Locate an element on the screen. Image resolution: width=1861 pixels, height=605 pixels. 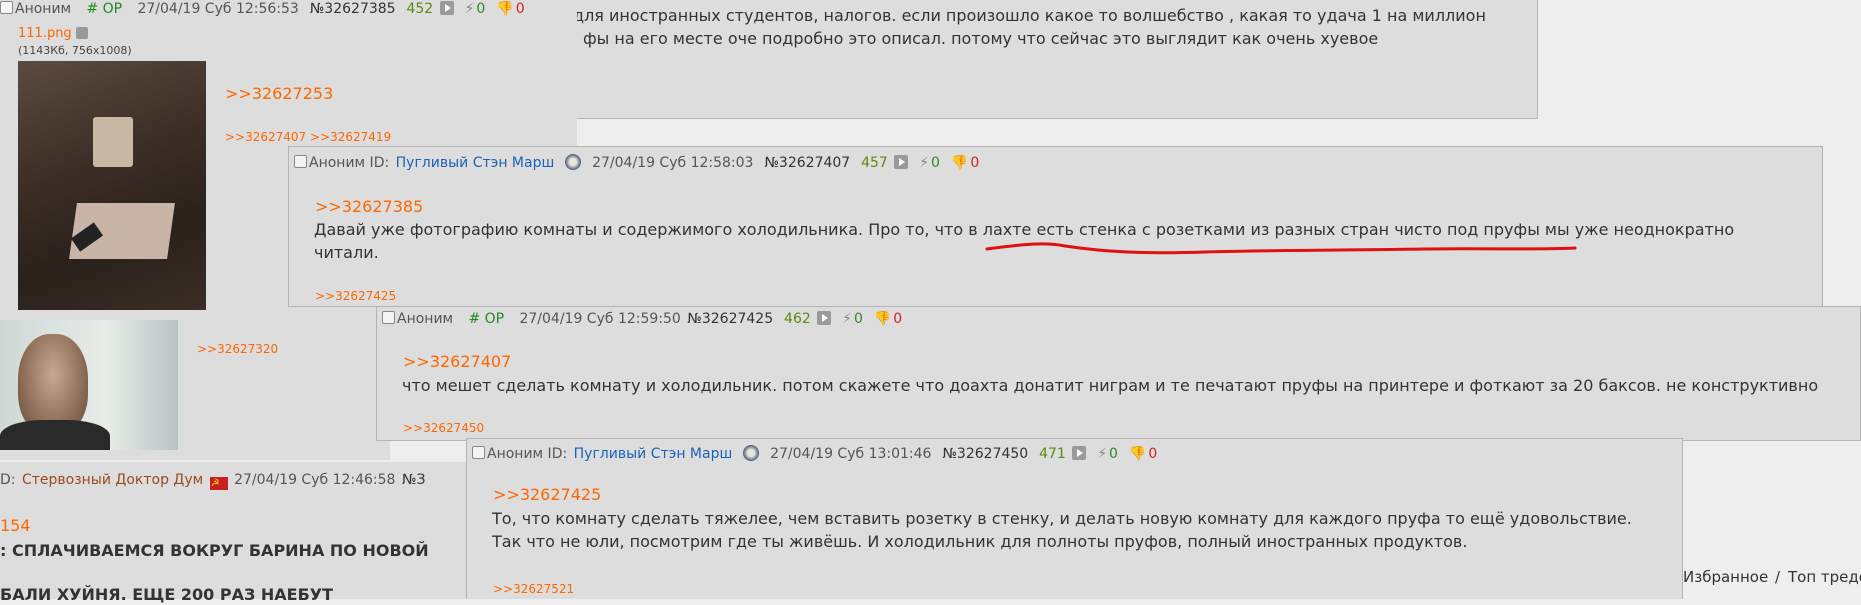
quote-link: 154 is located at coordinates (15, 525).